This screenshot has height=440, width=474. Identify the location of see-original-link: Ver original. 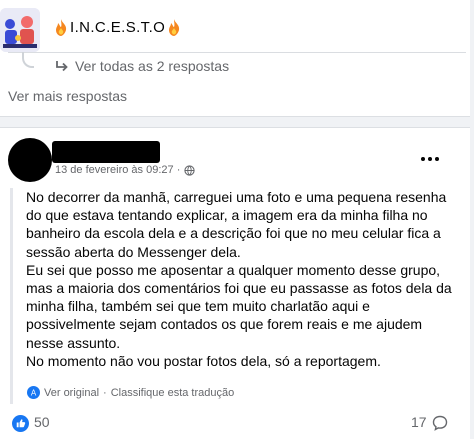
(71, 393).